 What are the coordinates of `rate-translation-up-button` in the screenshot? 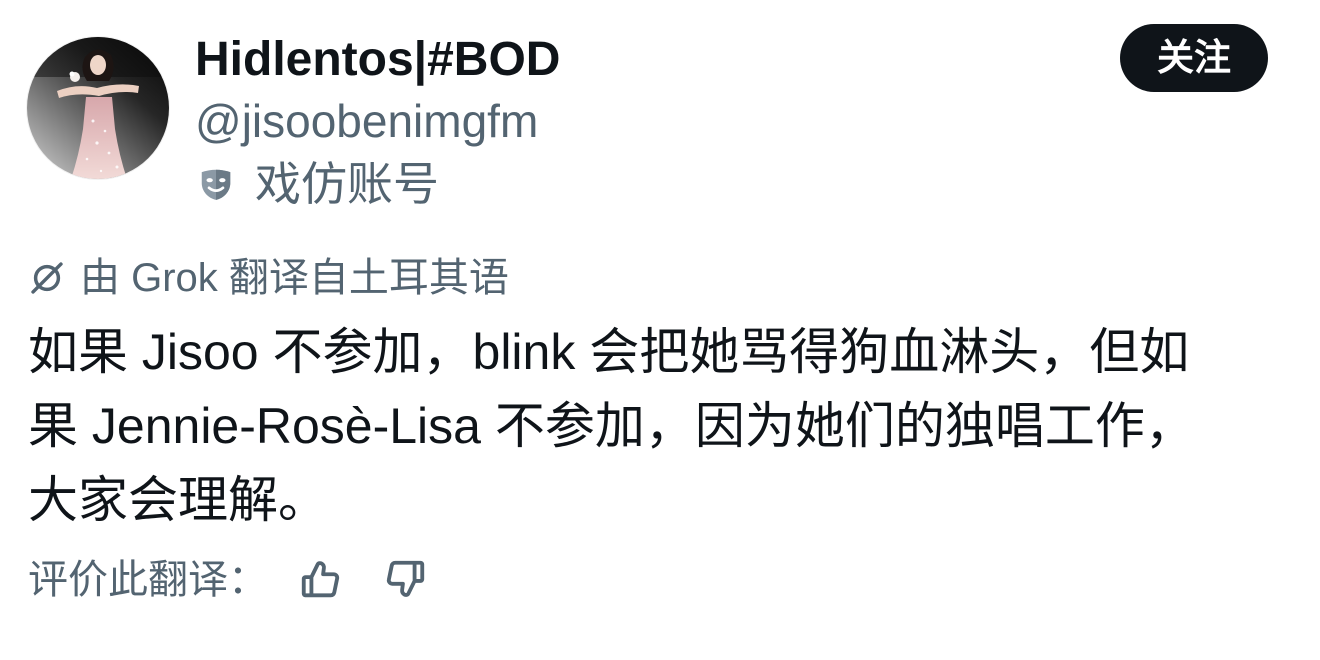 It's located at (321, 580).